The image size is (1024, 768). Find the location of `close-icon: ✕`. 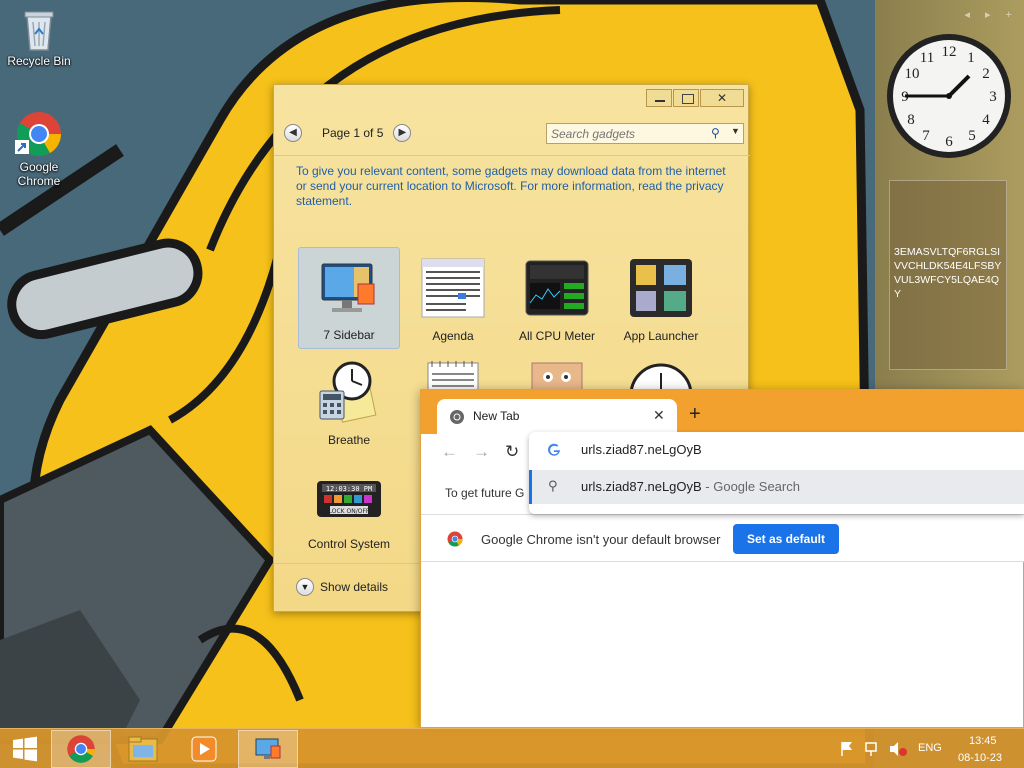

close-icon: ✕ is located at coordinates (722, 98).